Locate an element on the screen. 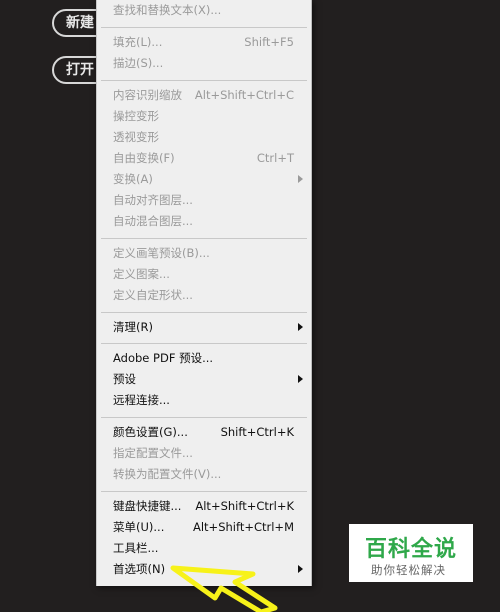  menu-item: 清理(R) is located at coordinates (204, 327).